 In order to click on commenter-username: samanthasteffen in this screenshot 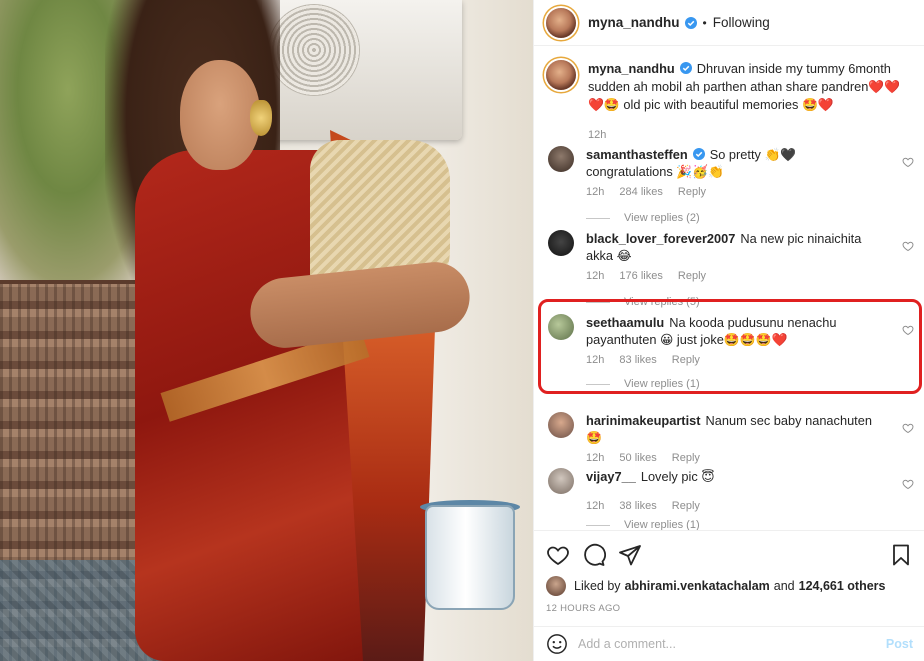, I will do `click(637, 154)`.